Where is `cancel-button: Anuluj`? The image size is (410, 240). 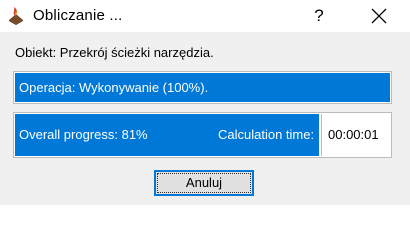
cancel-button: Anuluj is located at coordinates (204, 183).